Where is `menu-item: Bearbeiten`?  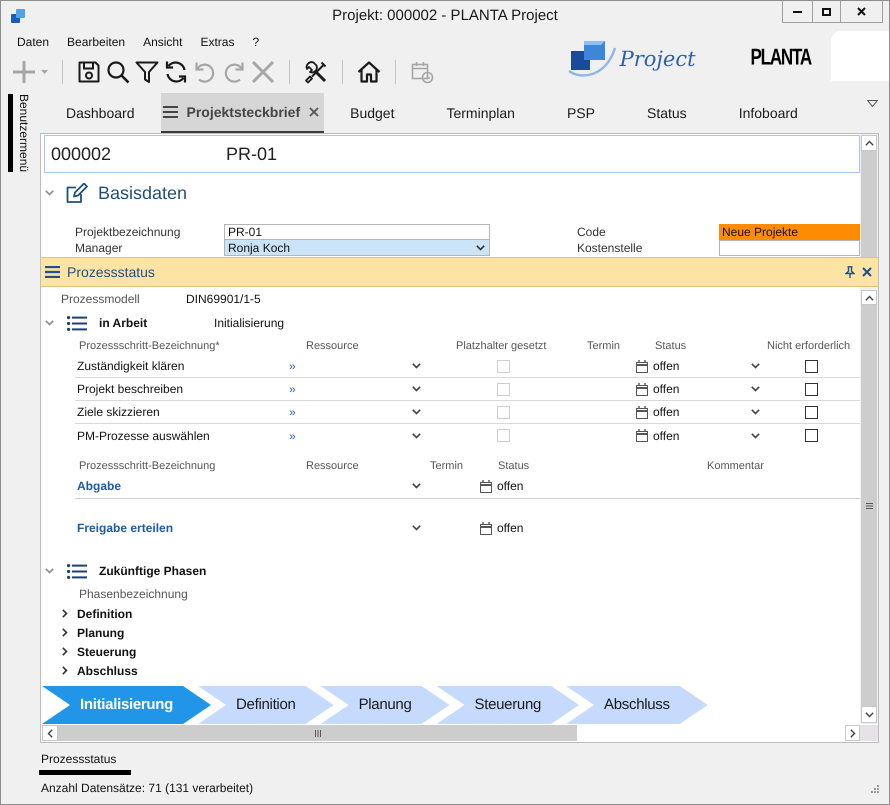
menu-item: Bearbeiten is located at coordinates (96, 42).